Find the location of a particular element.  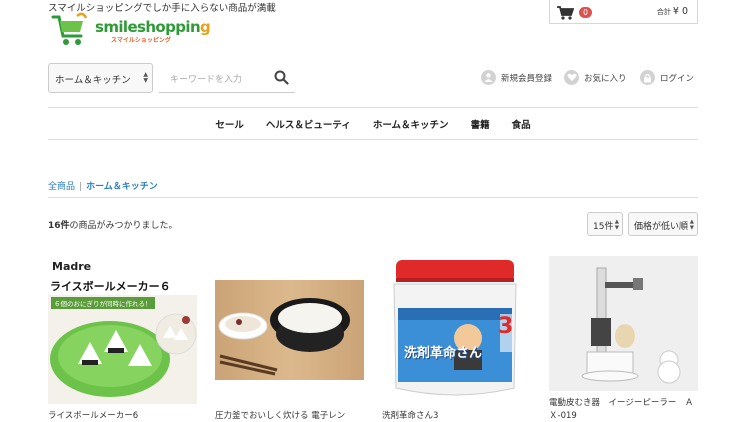

nav-item-food: 食品 is located at coordinates (521, 124).